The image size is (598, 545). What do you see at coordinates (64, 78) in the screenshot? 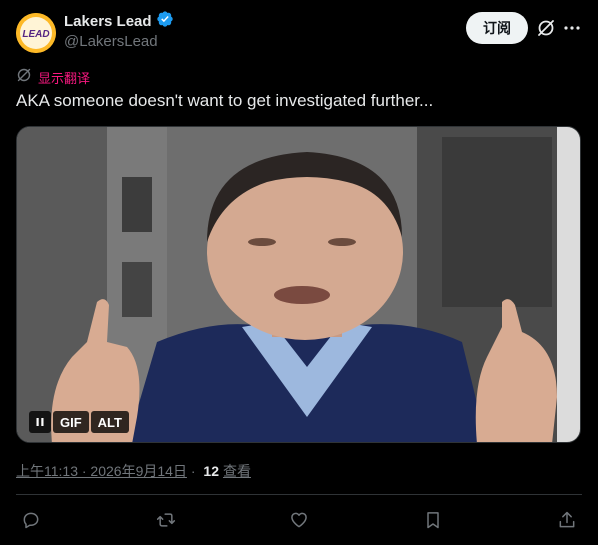
I see `translate-label: 显示翻译` at bounding box center [64, 78].